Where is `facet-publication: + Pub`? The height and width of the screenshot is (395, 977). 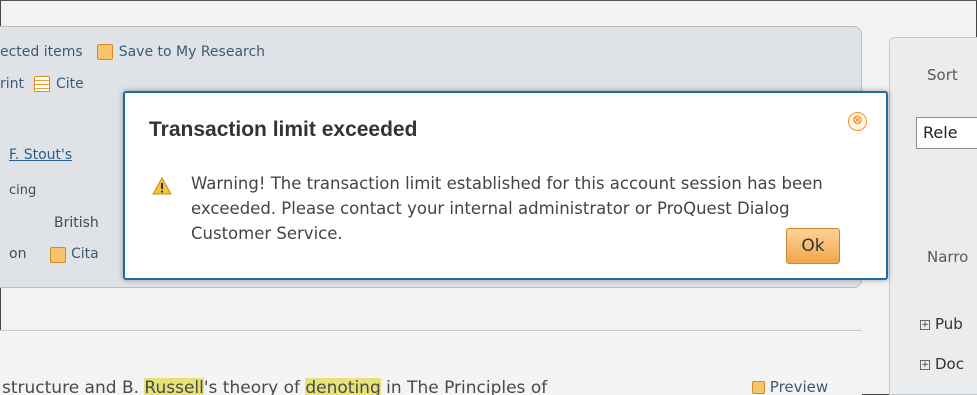 facet-publication: + Pub is located at coordinates (941, 324).